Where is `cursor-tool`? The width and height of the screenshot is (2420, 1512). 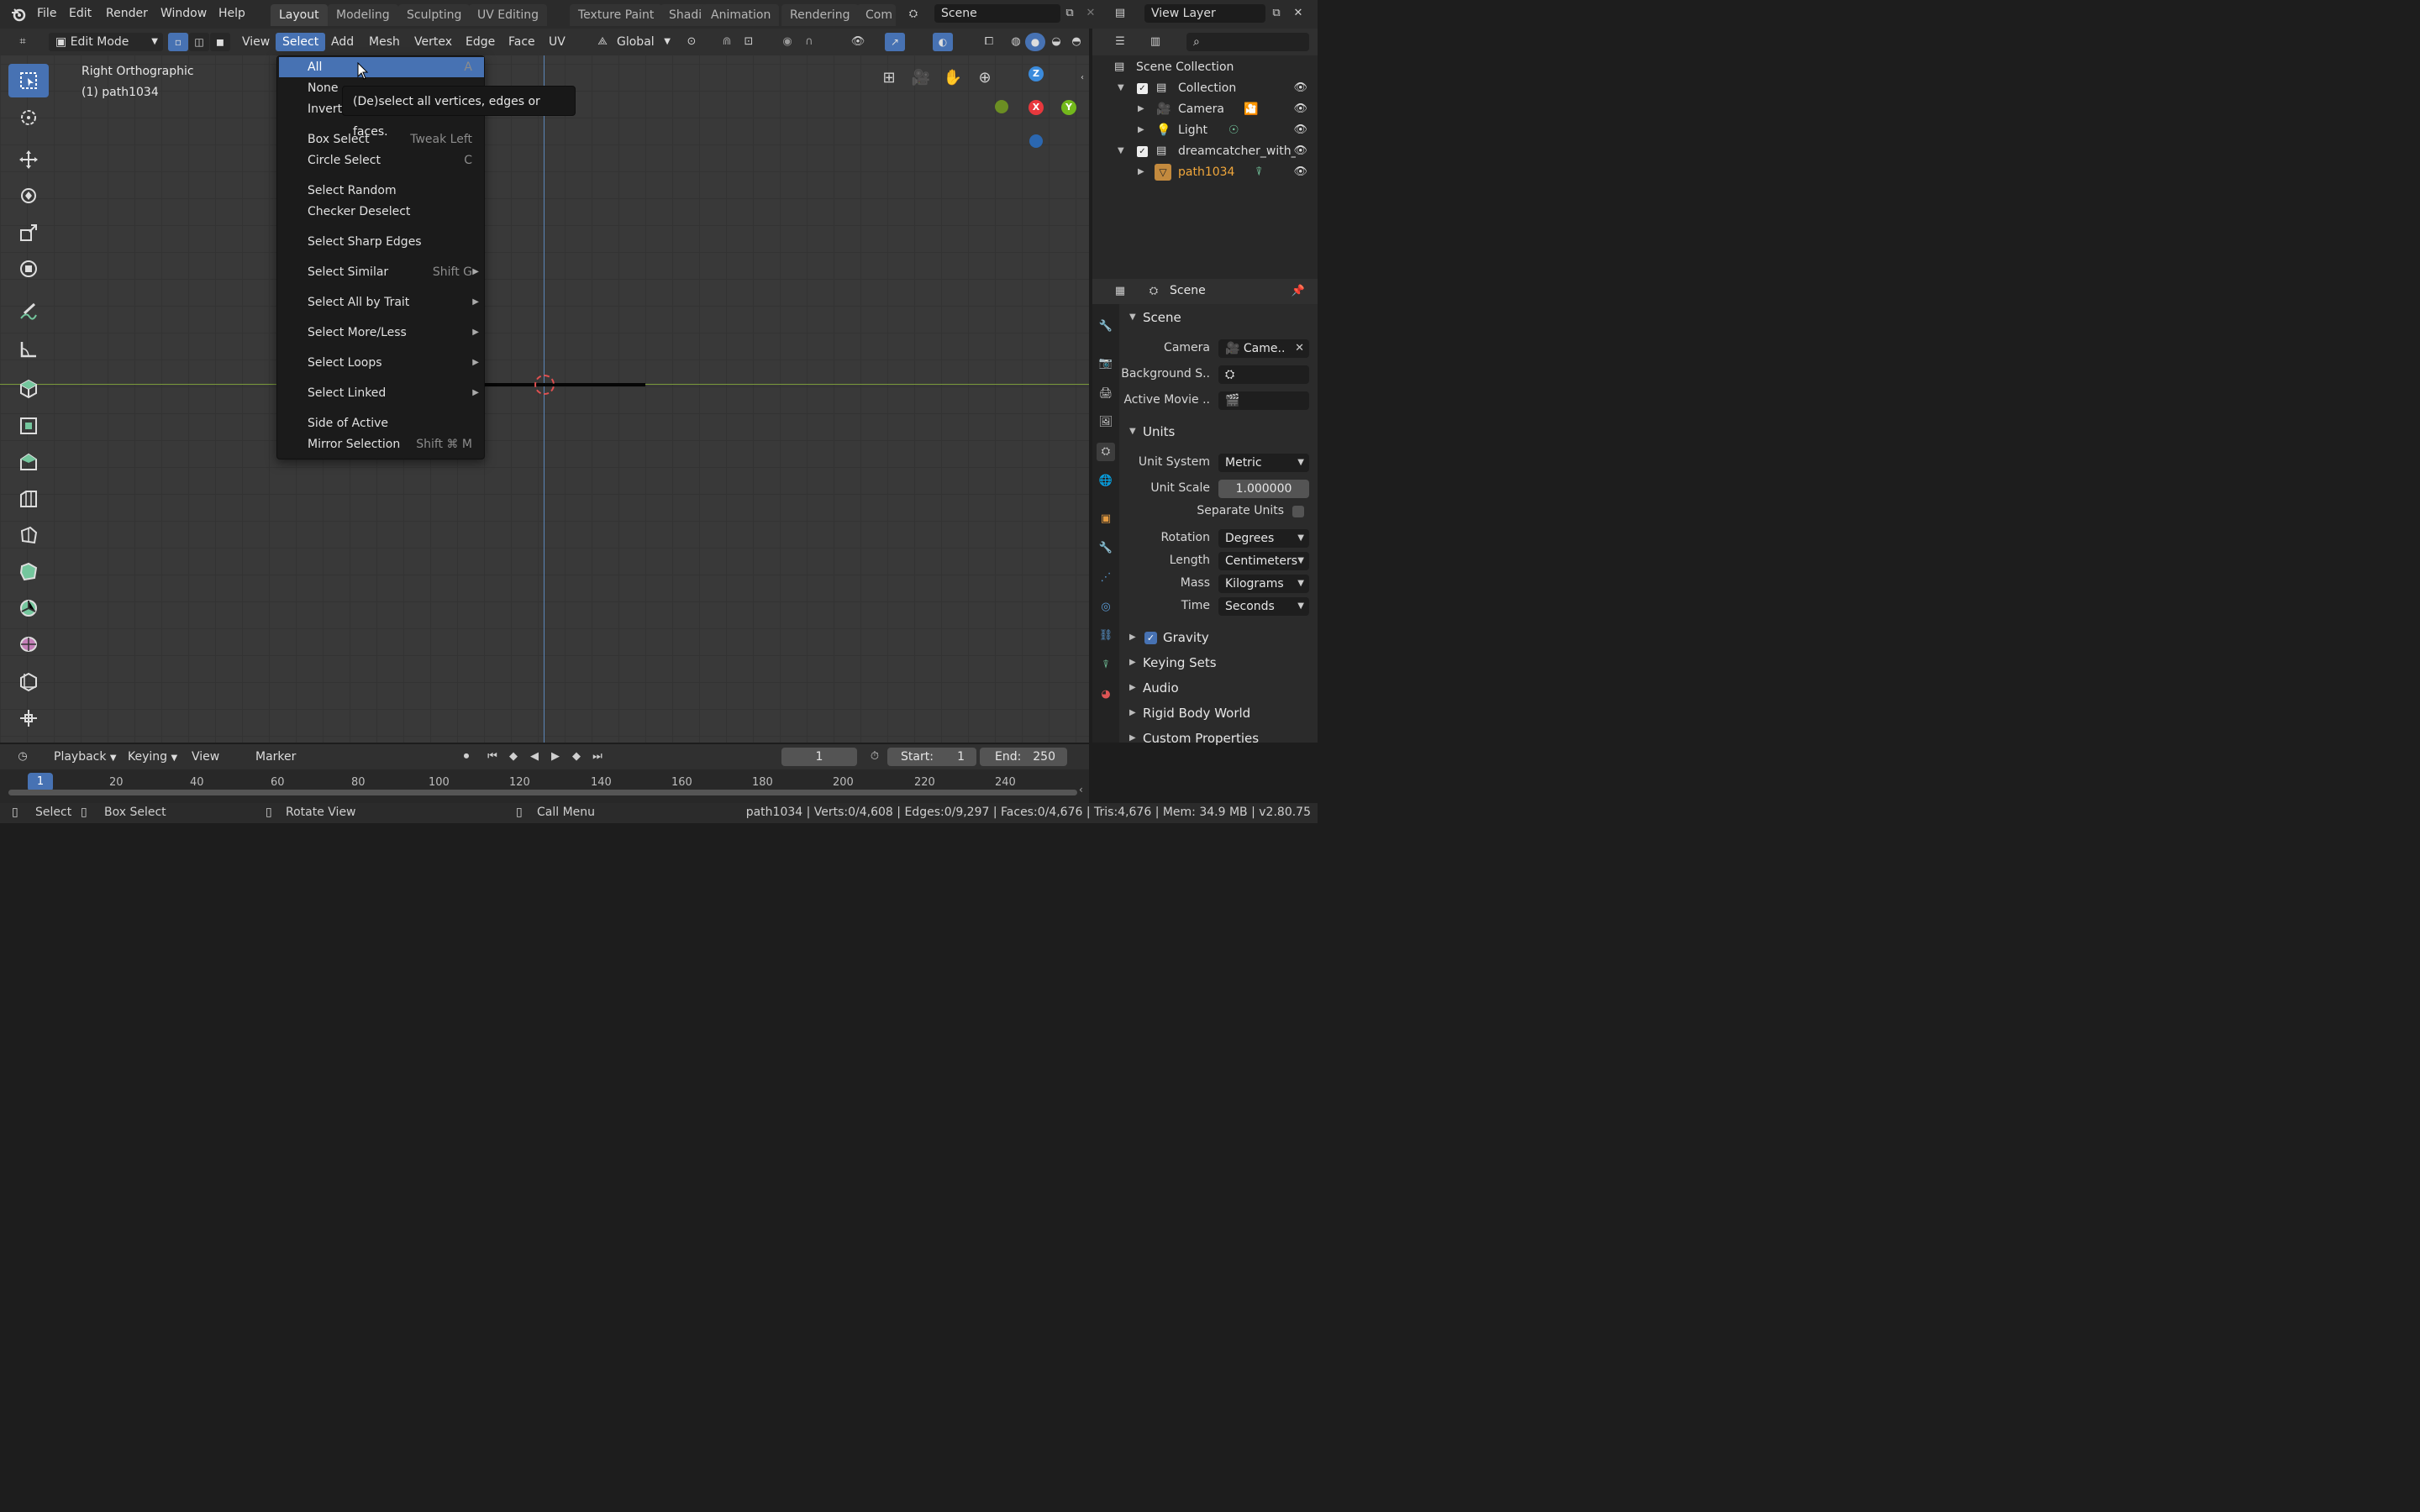
cursor-tool is located at coordinates (28, 117).